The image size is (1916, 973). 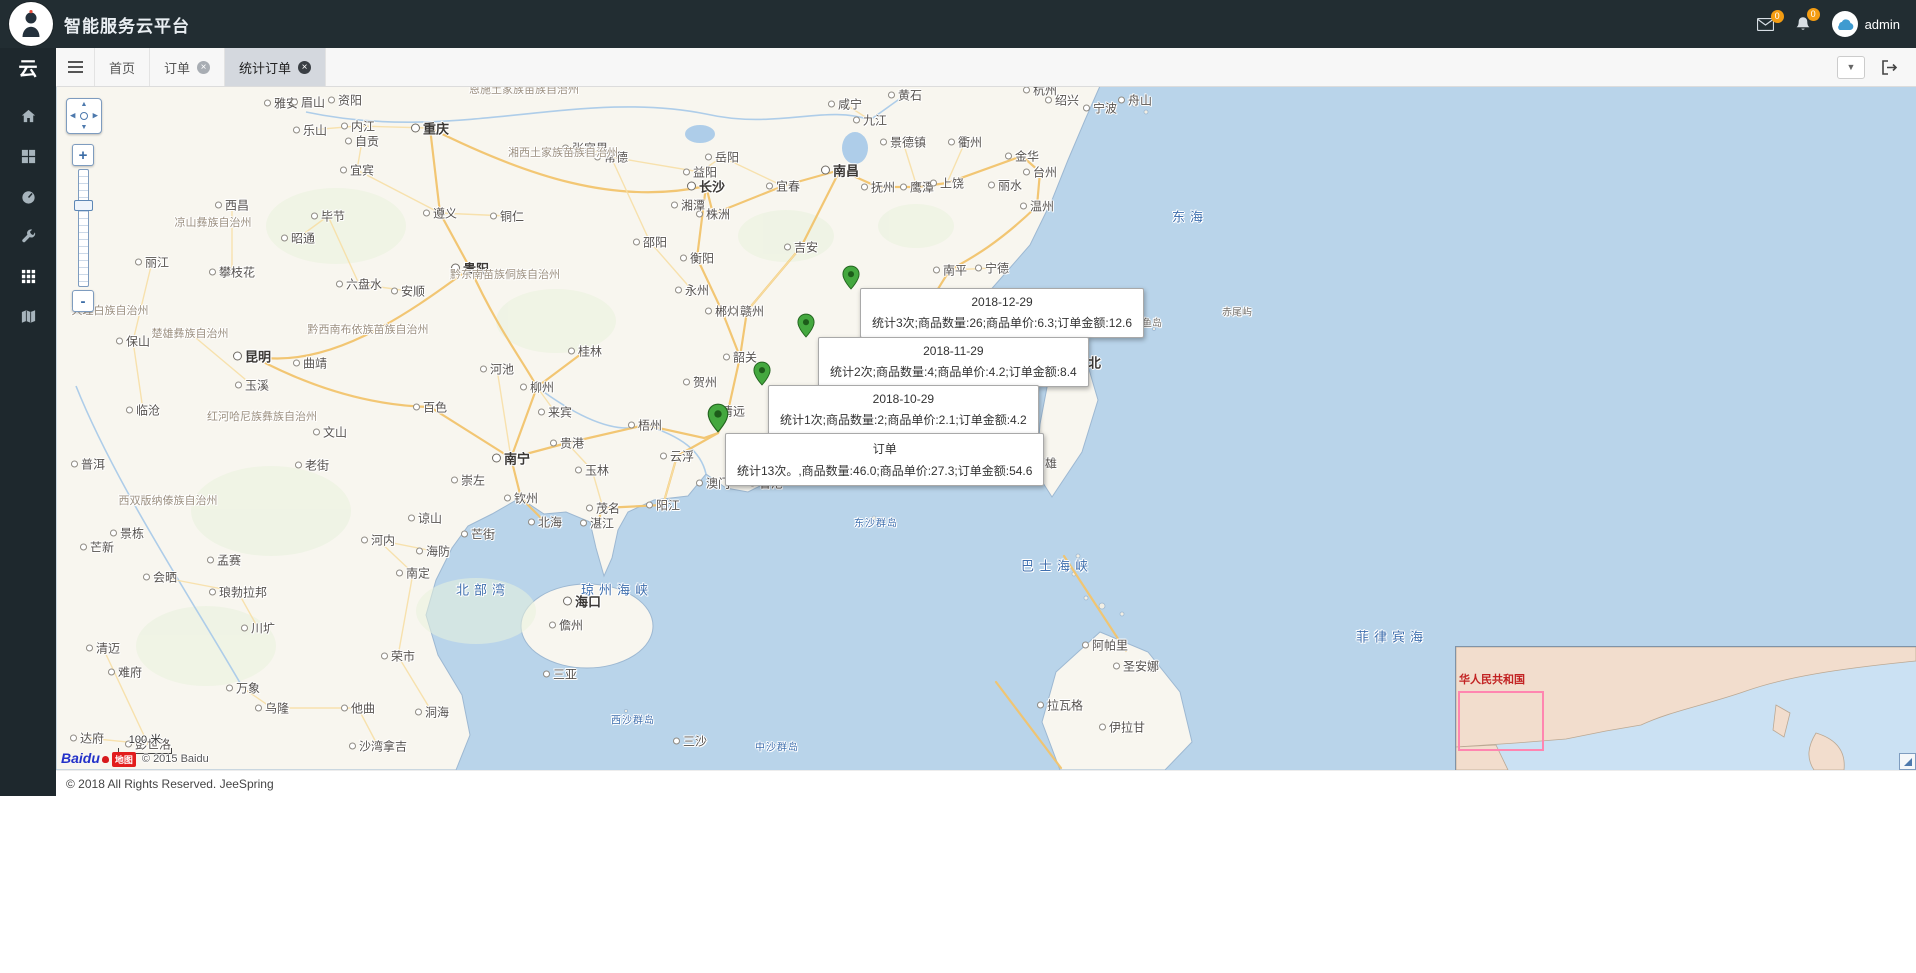 What do you see at coordinates (145, 740) in the screenshot?
I see `scale-label: 100 米` at bounding box center [145, 740].